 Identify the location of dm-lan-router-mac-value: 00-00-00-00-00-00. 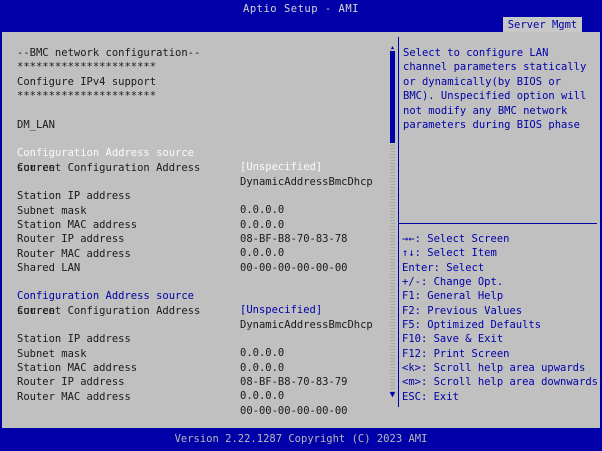
(294, 268).